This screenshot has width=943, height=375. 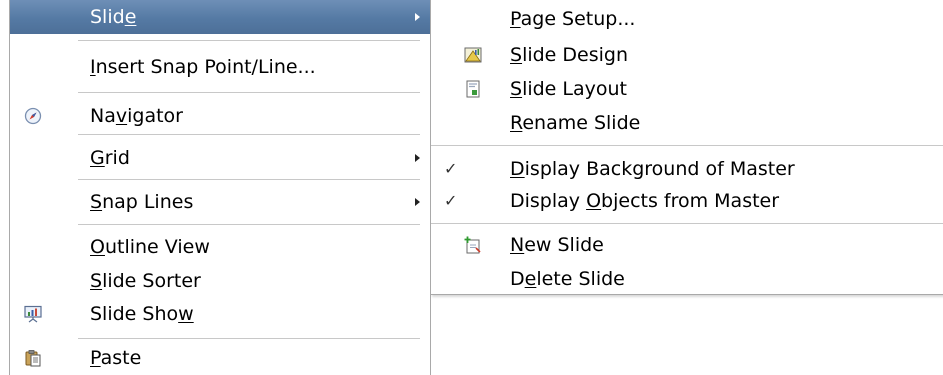 What do you see at coordinates (687, 55) in the screenshot?
I see `menu-item-slide-design: Slide Design` at bounding box center [687, 55].